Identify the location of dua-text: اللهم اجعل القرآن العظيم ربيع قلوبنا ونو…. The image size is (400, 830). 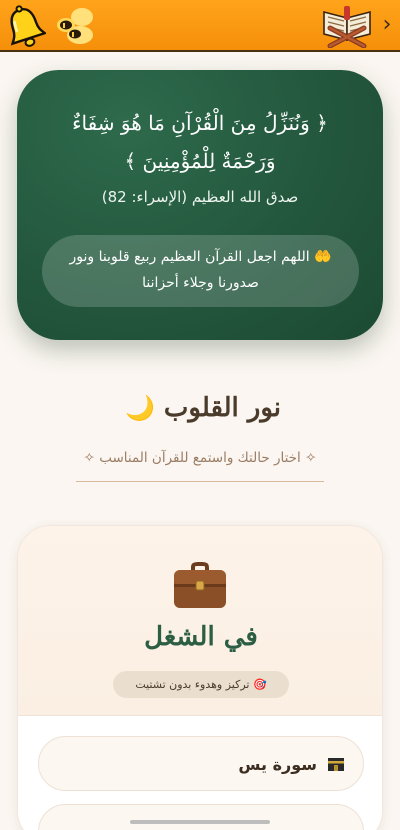
(189, 270).